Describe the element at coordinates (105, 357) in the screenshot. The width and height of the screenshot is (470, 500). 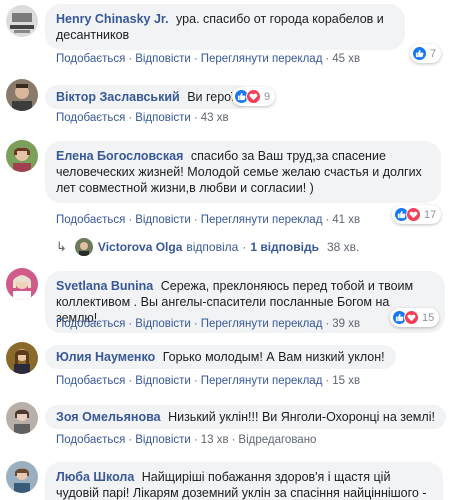
I see `comment-author: Юлия Науменко` at that location.